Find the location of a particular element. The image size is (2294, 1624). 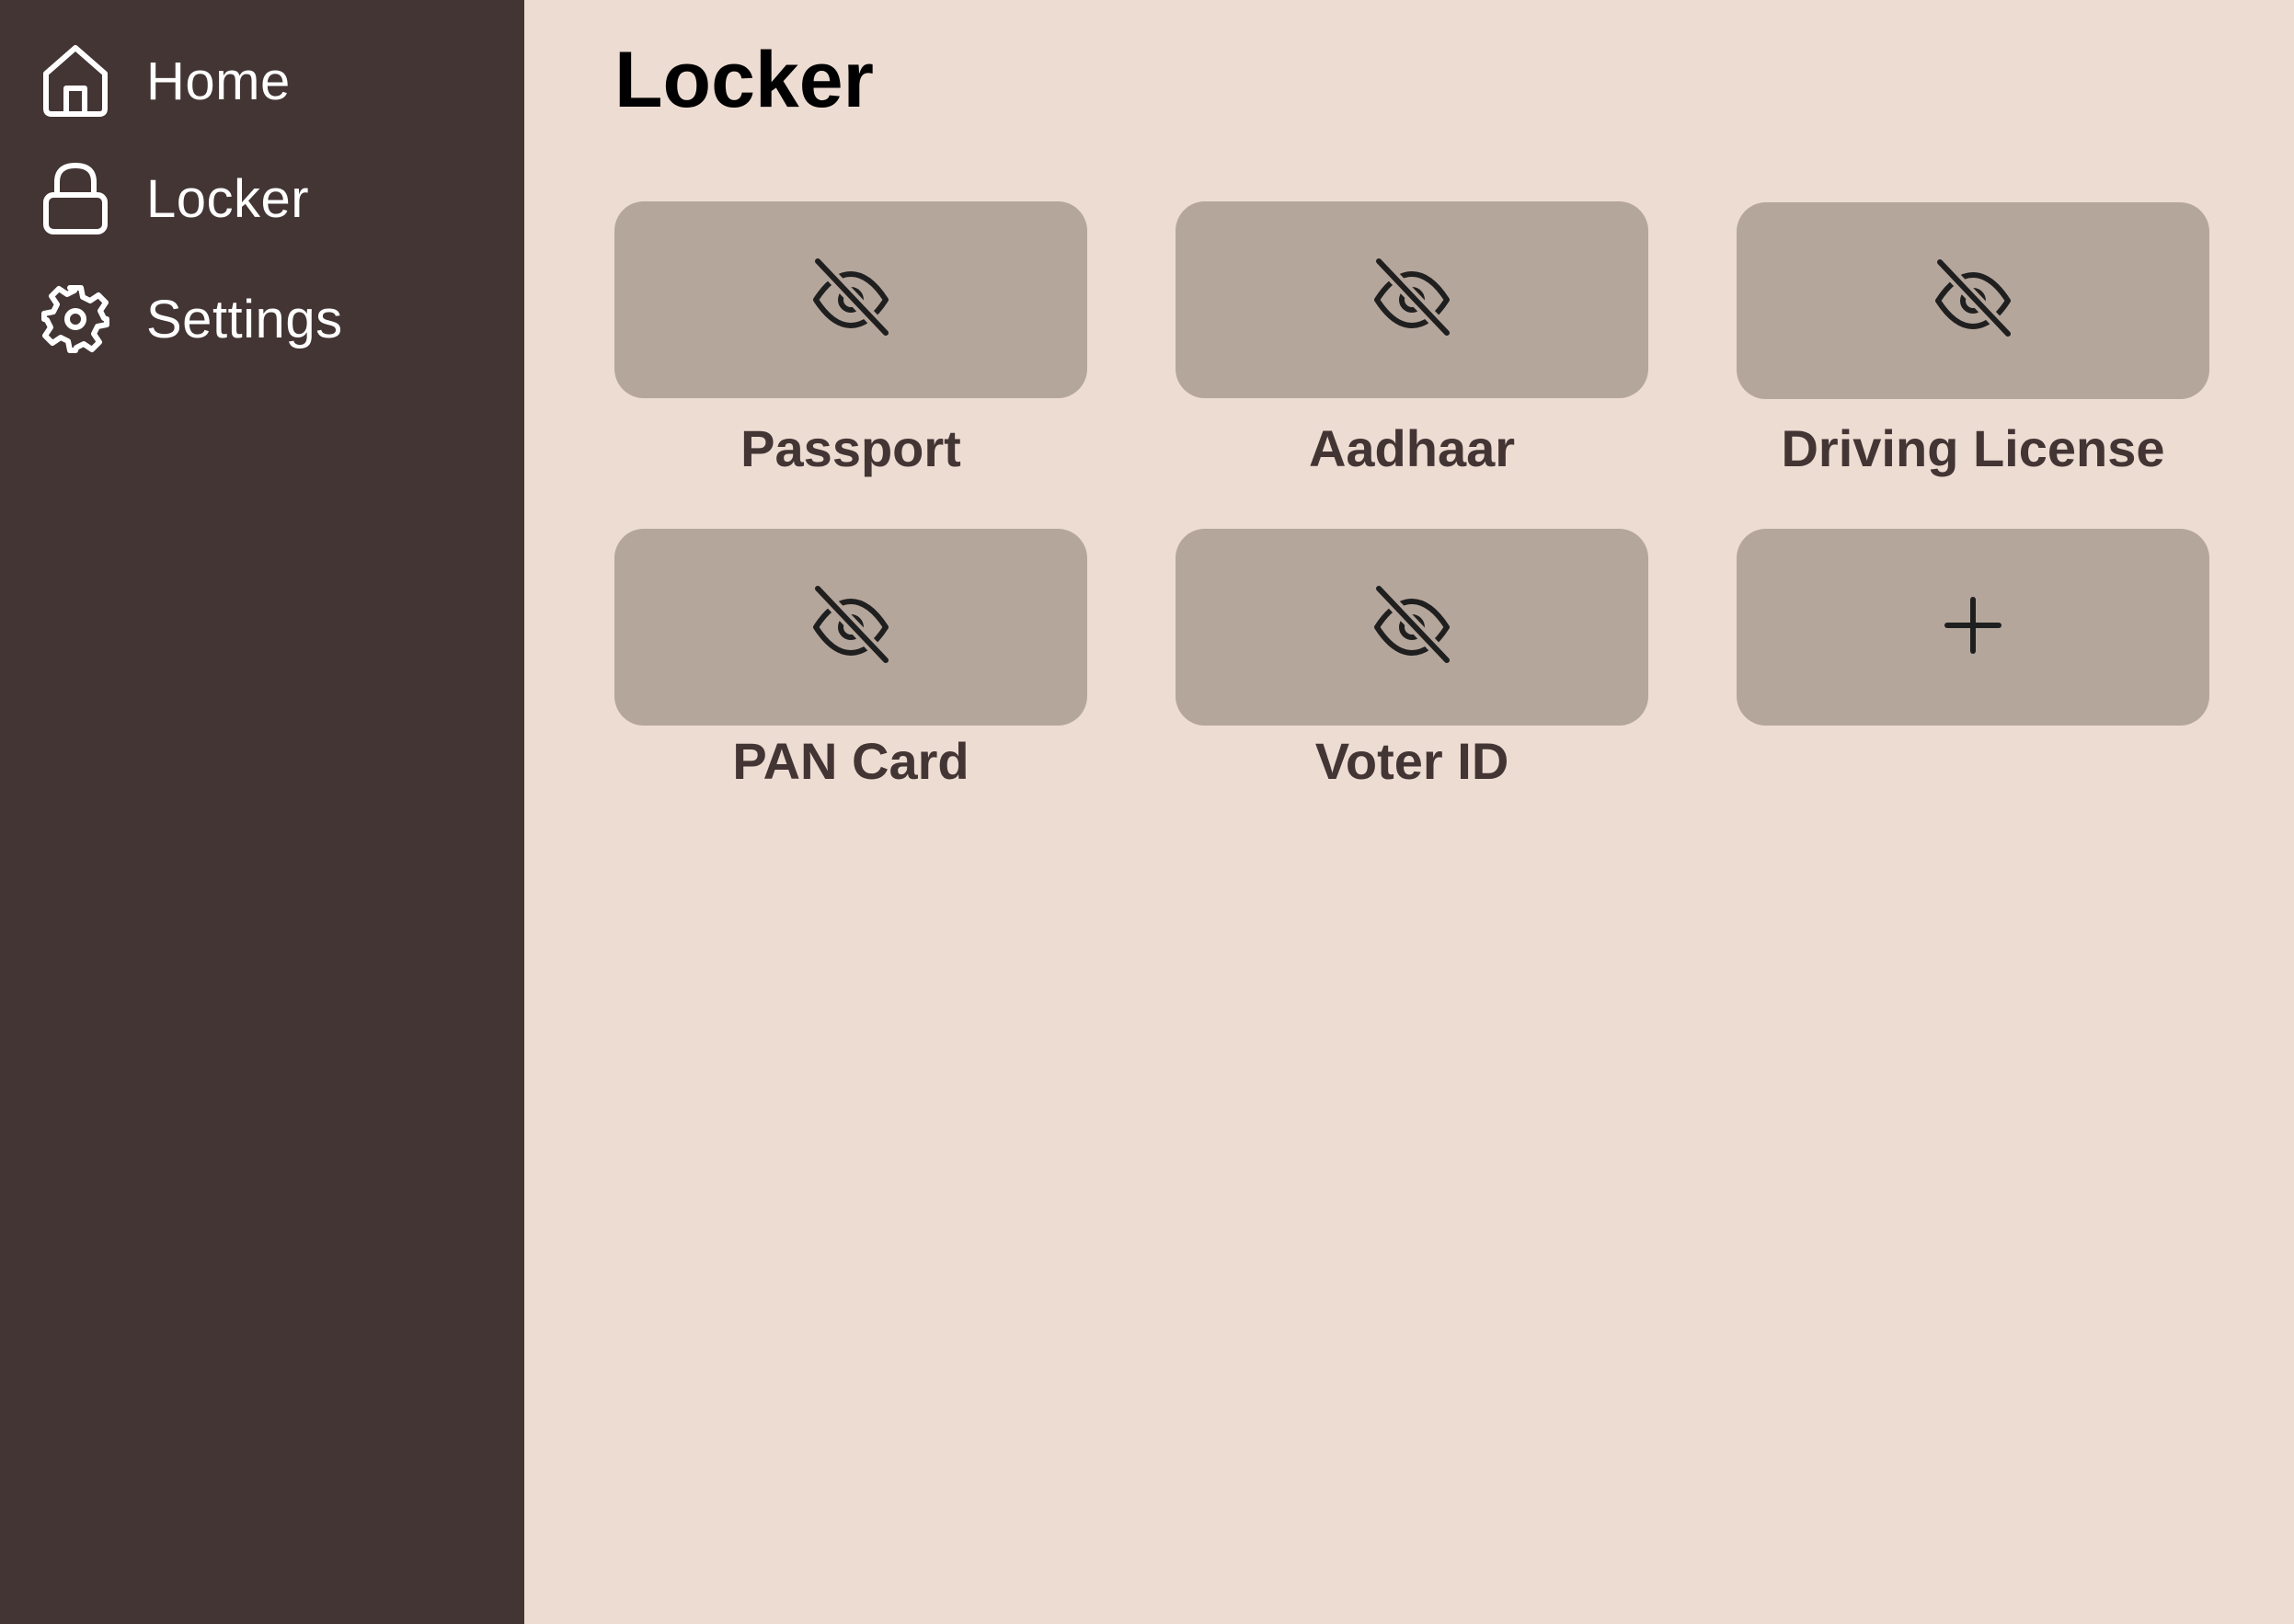

document-label-driving-license: Driving License is located at coordinates (1973, 448).